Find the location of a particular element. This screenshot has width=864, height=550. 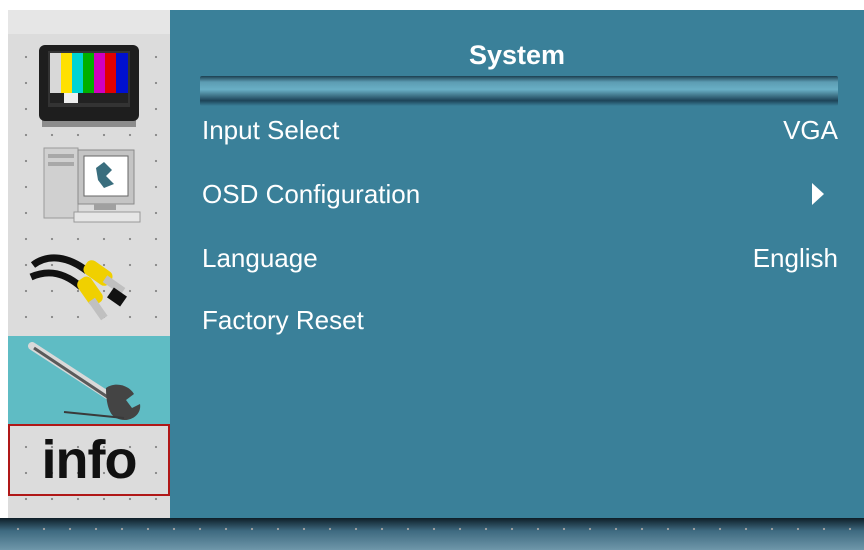

menu-row-value: VGA is located at coordinates (810, 129).